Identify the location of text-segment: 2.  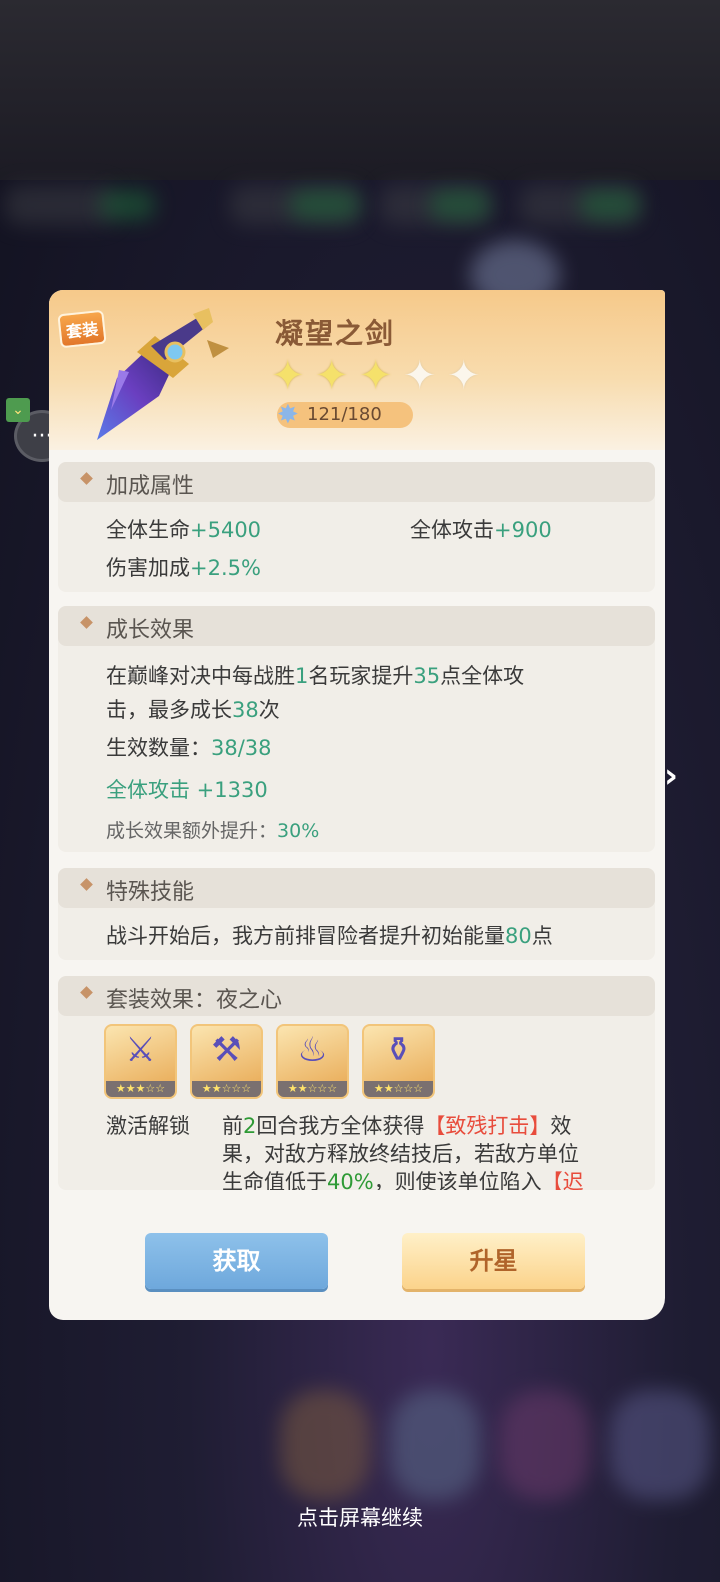
(250, 1126).